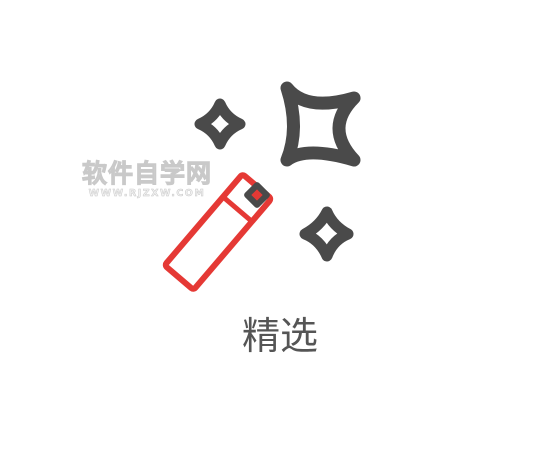 This screenshot has width=552, height=454. I want to click on icon-caption: 精选, so click(279, 336).